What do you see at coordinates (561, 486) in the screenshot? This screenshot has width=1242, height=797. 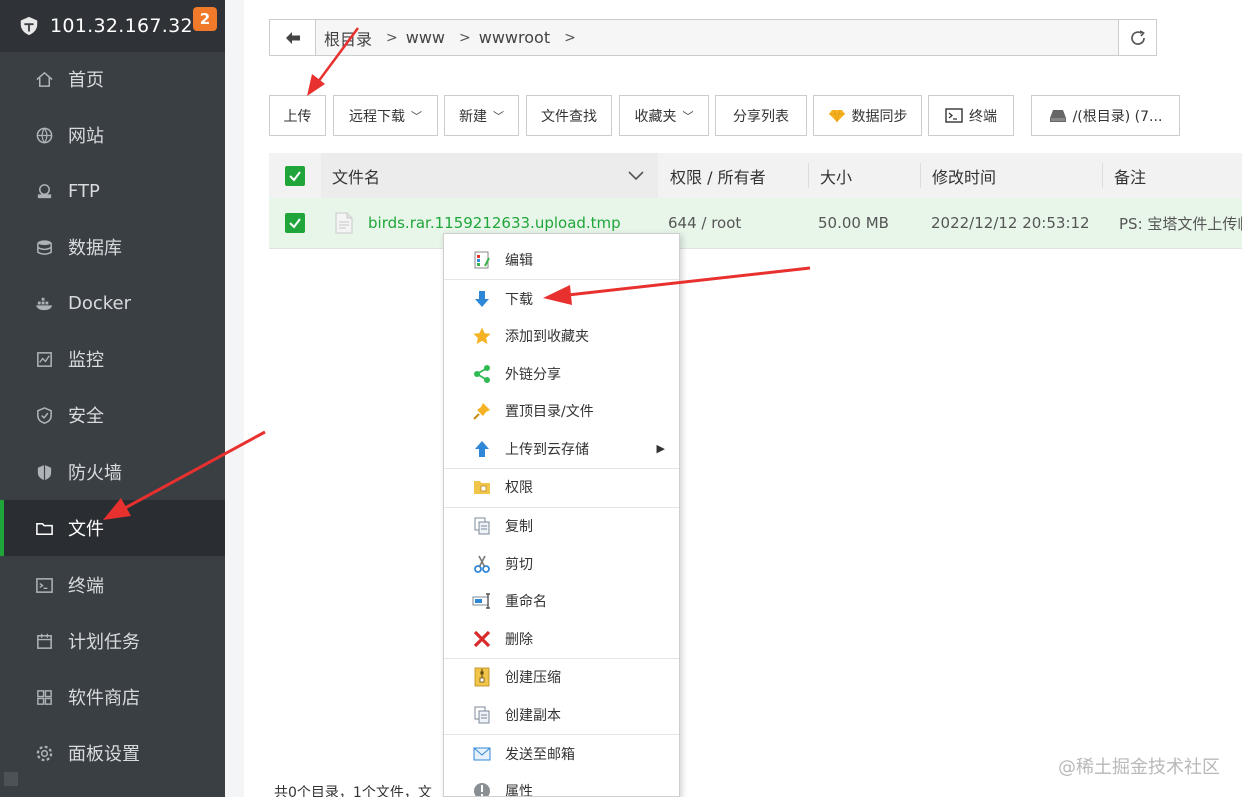 I see `menu-item-permission: 权限` at bounding box center [561, 486].